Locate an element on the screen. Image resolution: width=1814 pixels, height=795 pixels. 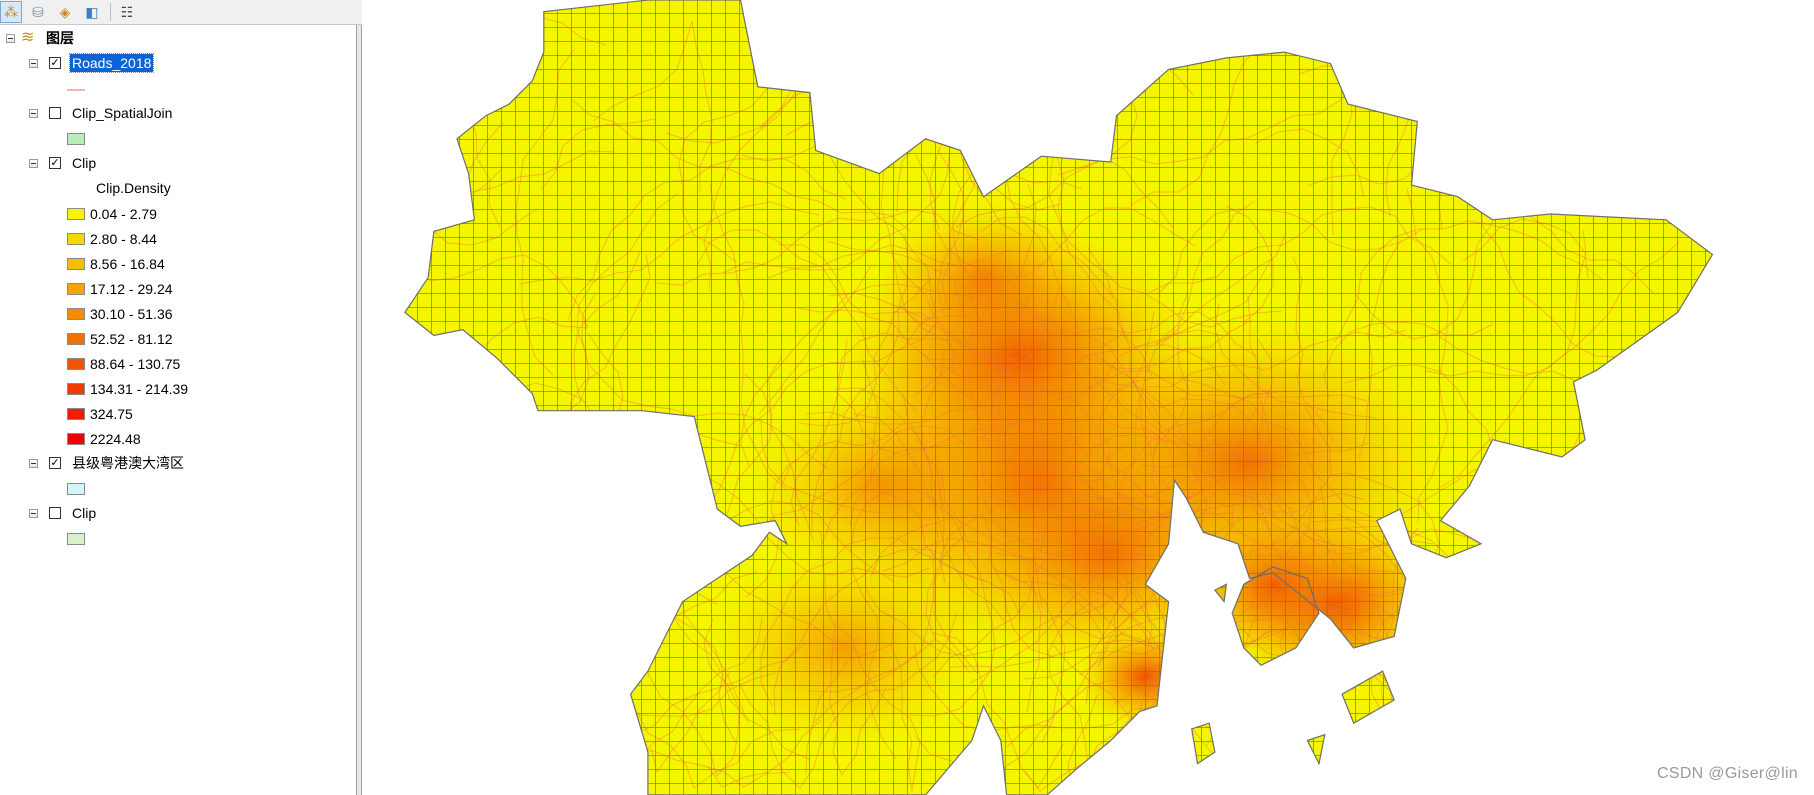
legend-class-label: 8.56 - 16.84 is located at coordinates (127, 264).